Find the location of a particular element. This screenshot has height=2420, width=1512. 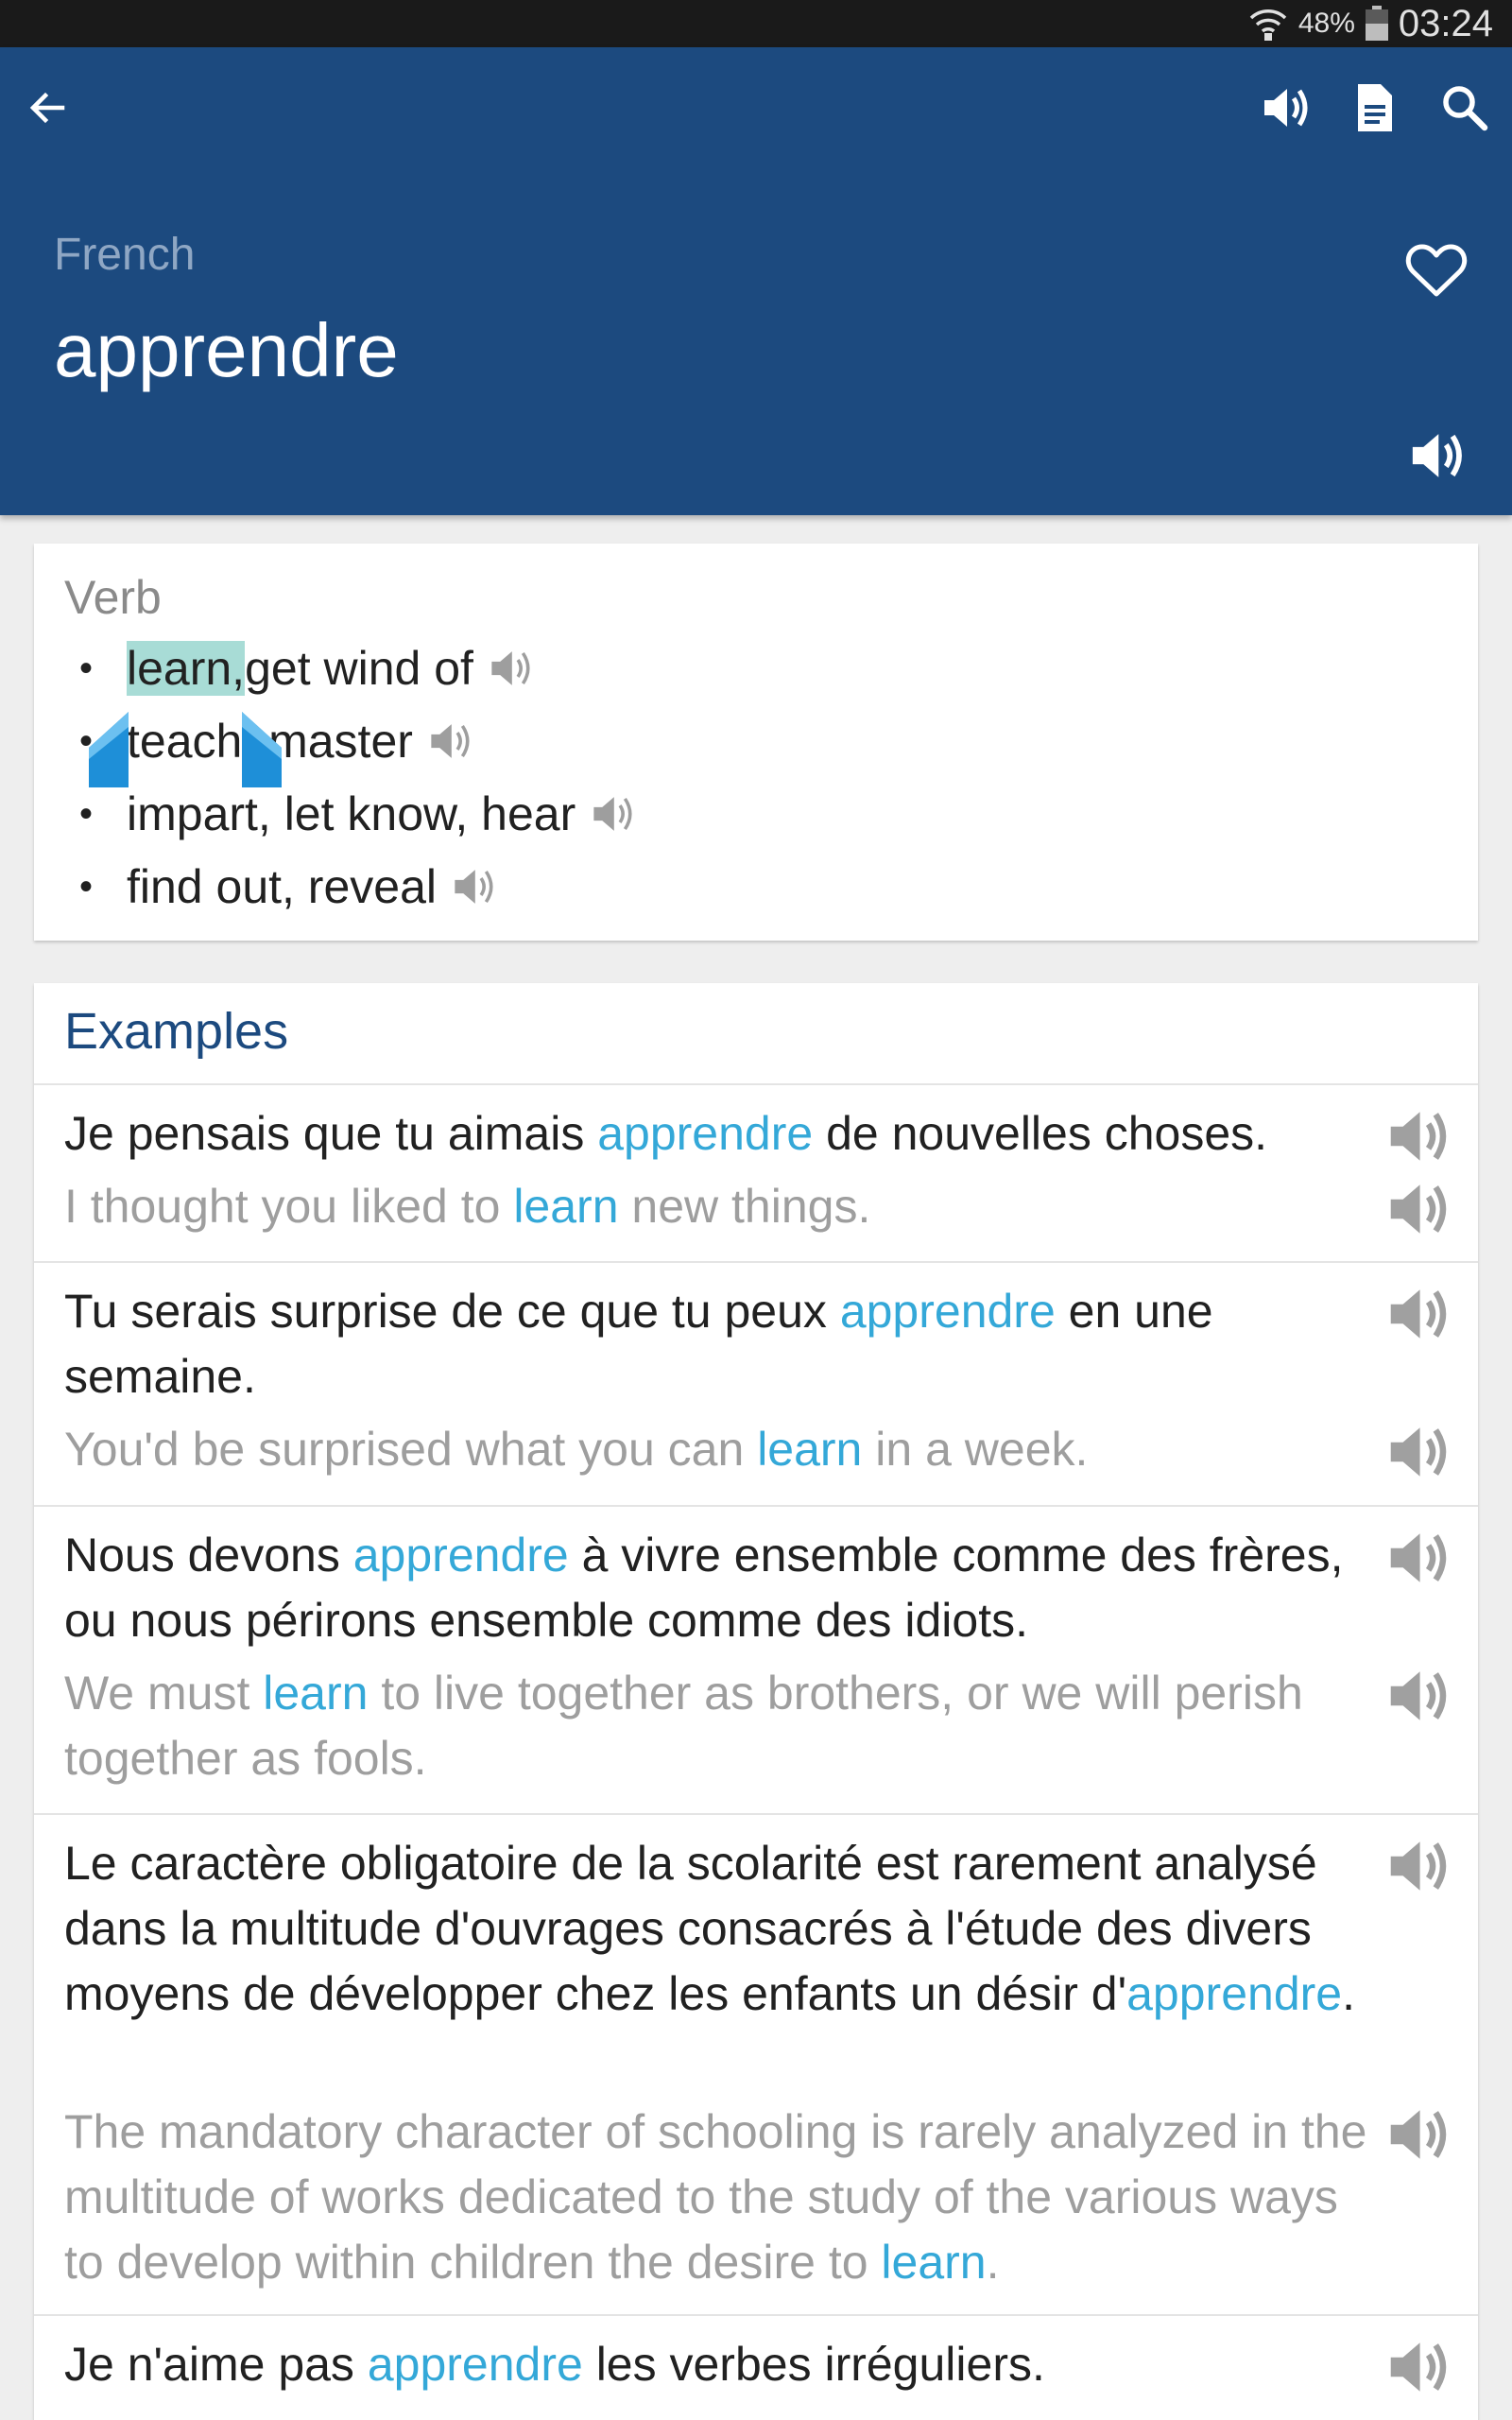

battery-percent: 48% is located at coordinates (1326, 24).